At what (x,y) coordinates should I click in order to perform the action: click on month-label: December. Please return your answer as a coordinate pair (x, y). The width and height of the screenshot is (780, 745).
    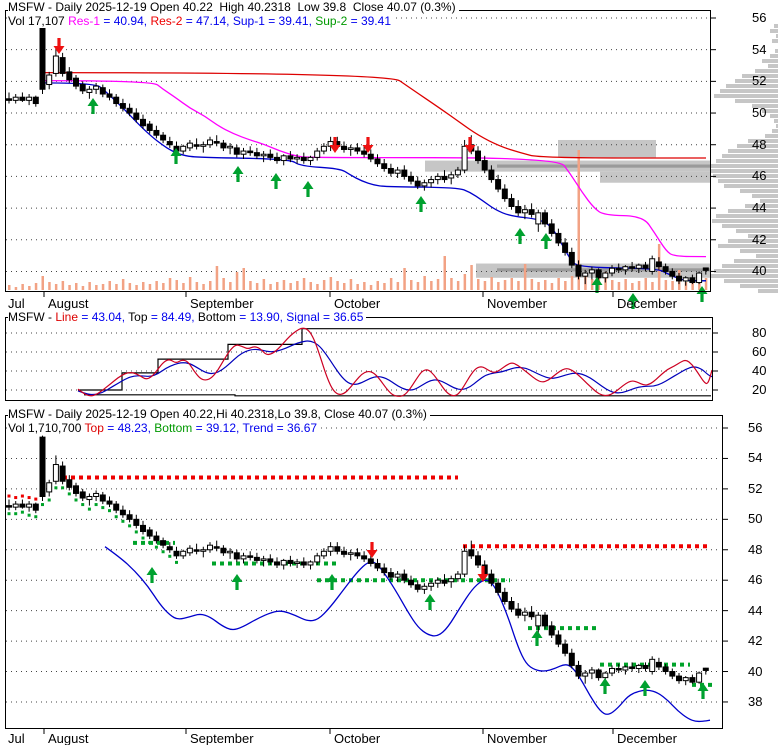
    Looking at the image, I should click on (647, 303).